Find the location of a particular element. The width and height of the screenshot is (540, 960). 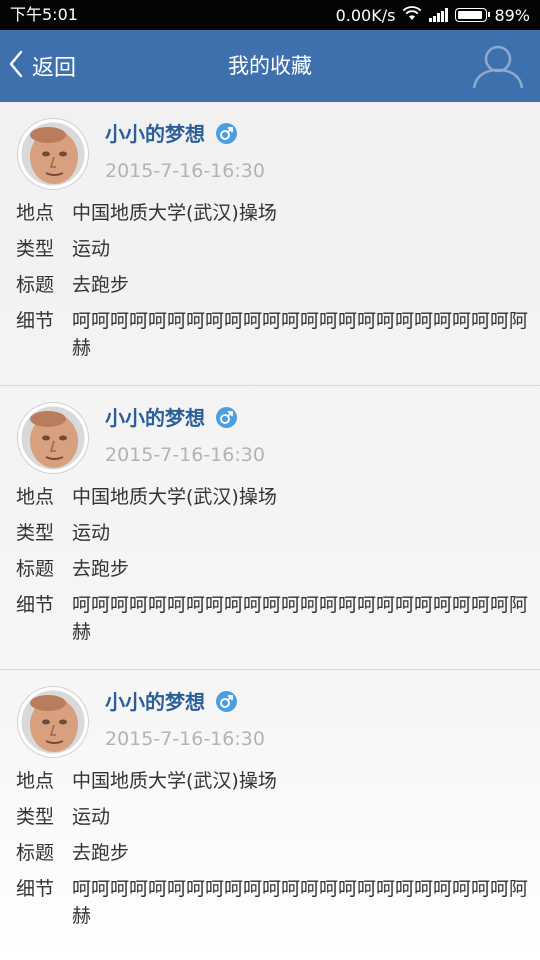

network-speed: 0.00K/s is located at coordinates (365, 15).